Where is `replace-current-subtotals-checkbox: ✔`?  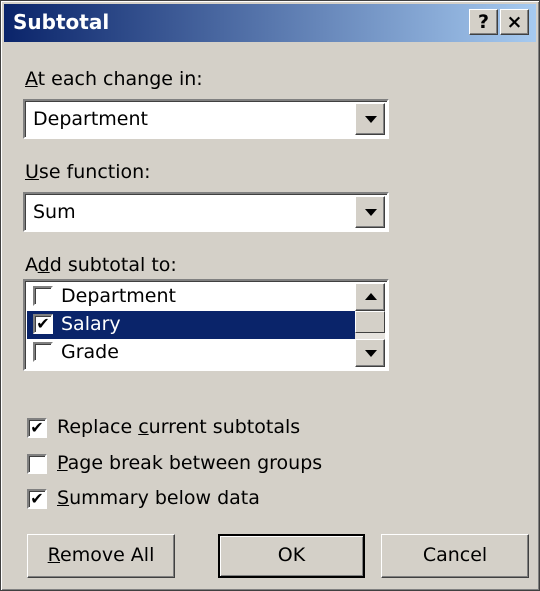 replace-current-subtotals-checkbox: ✔ is located at coordinates (37, 428).